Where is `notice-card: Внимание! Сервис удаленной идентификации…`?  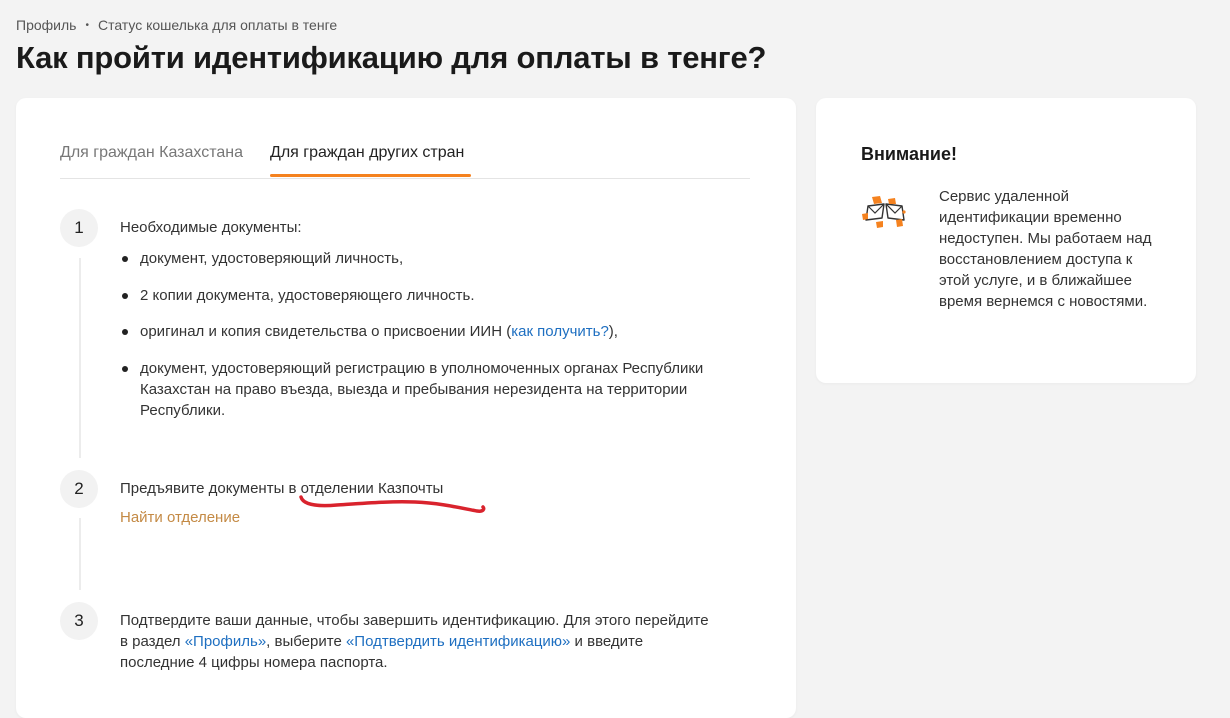
notice-card: Внимание! Сервис удаленной идентификации… is located at coordinates (1006, 240).